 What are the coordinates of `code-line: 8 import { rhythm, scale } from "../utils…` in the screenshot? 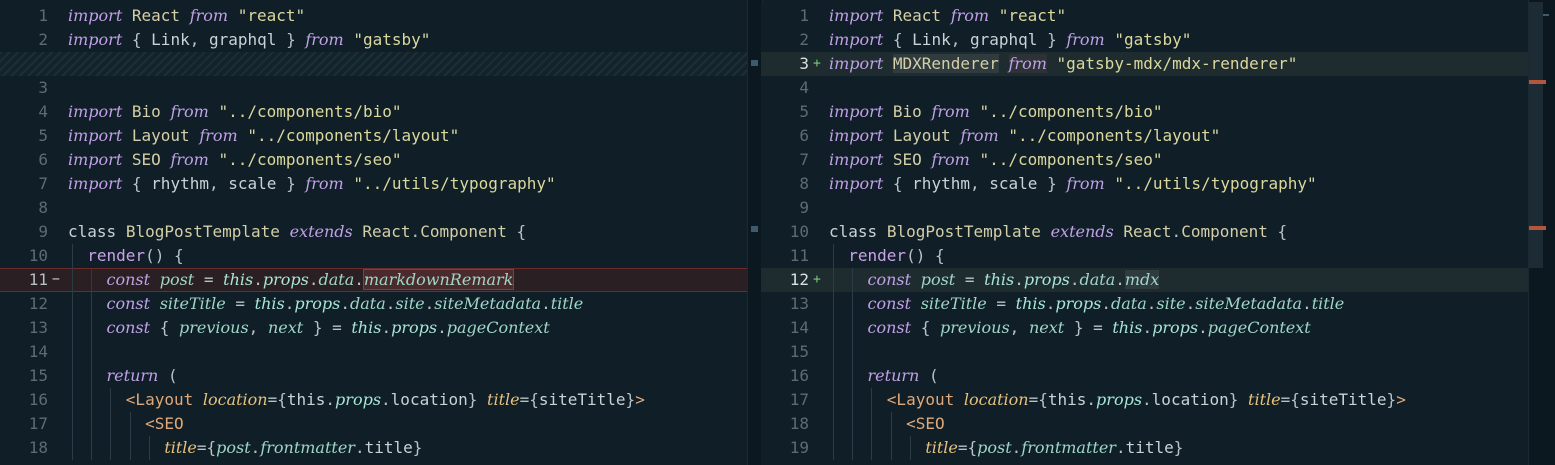 It's located at (1144, 184).